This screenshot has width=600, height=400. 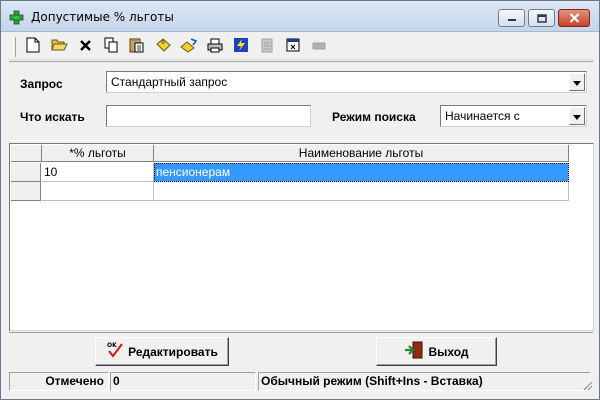 What do you see at coordinates (361, 191) in the screenshot?
I see `table-cell-name` at bounding box center [361, 191].